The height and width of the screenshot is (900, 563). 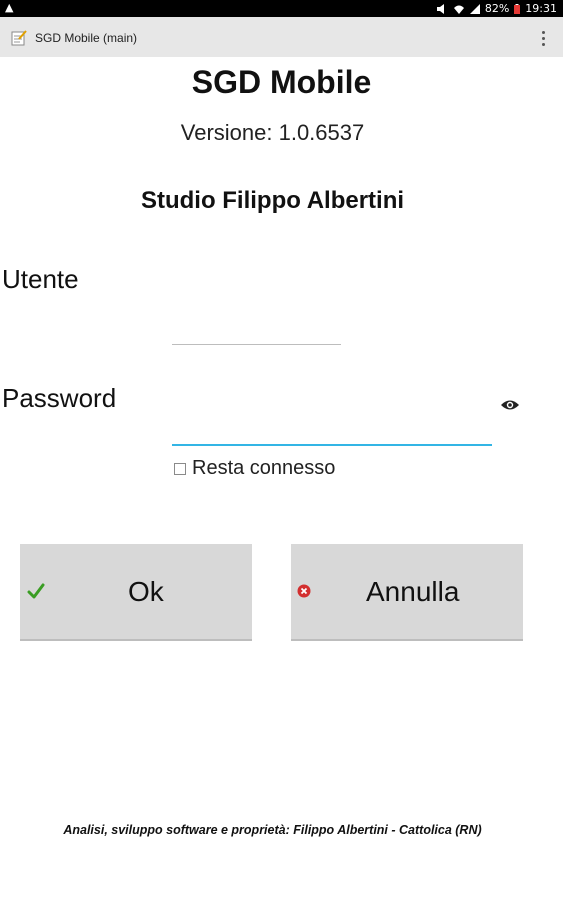 What do you see at coordinates (281, 8) in the screenshot?
I see `status-bar: ▲ 82% 19:31` at bounding box center [281, 8].